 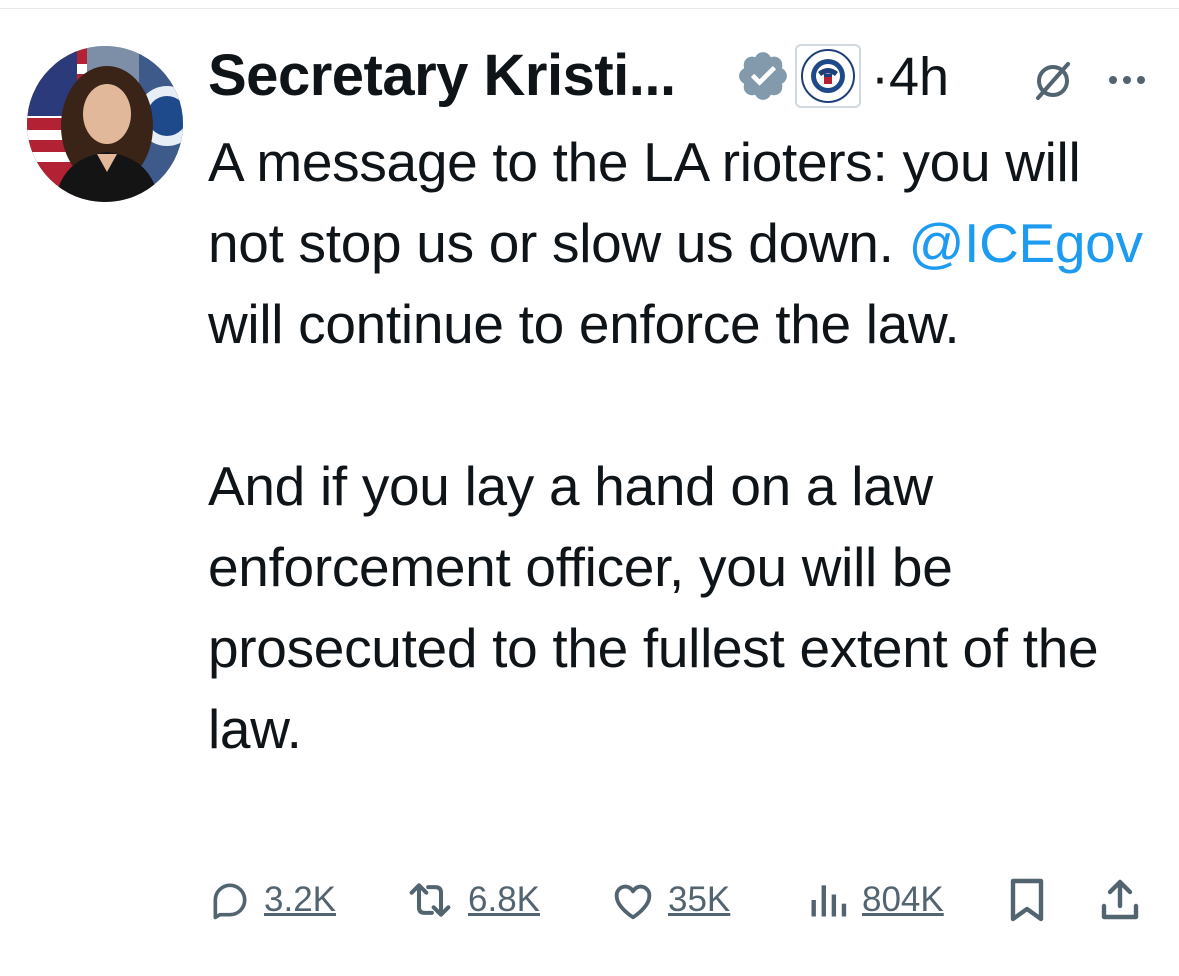 I want to click on views-count: 804K, so click(x=903, y=899).